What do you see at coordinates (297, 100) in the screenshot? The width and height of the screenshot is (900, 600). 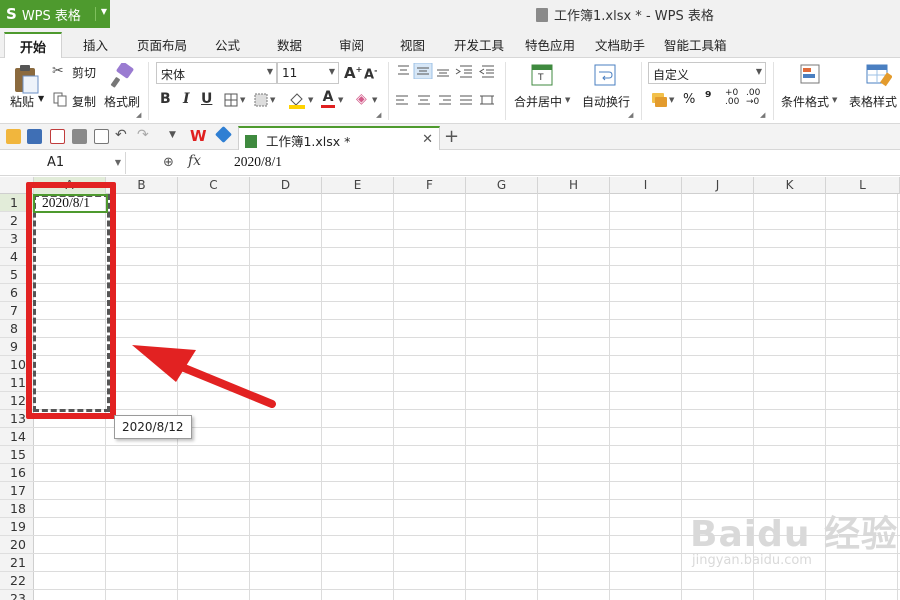 I see `fill-color-icon` at bounding box center [297, 100].